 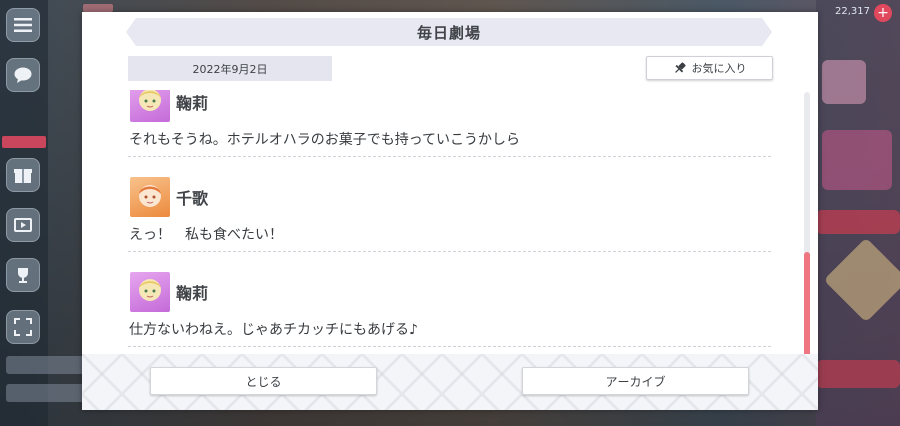 What do you see at coordinates (23, 327) in the screenshot?
I see `fullscreen-icon` at bounding box center [23, 327].